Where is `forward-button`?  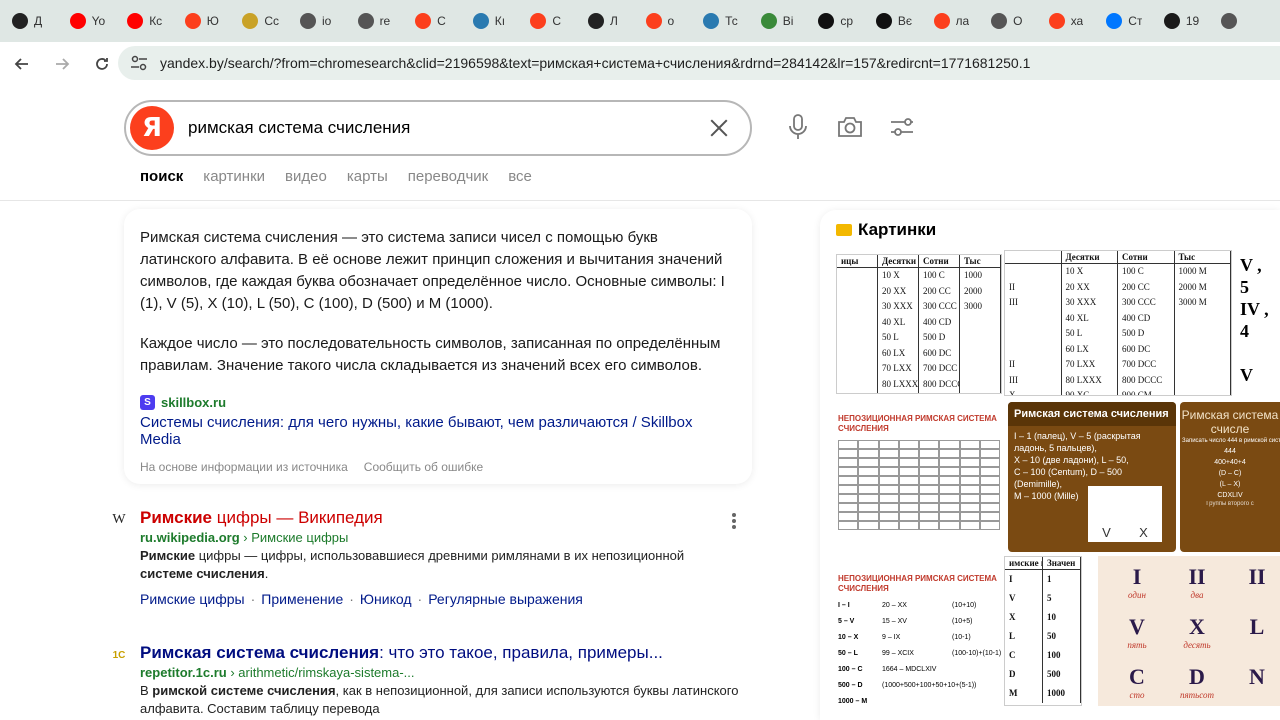
forward-button is located at coordinates (62, 64).